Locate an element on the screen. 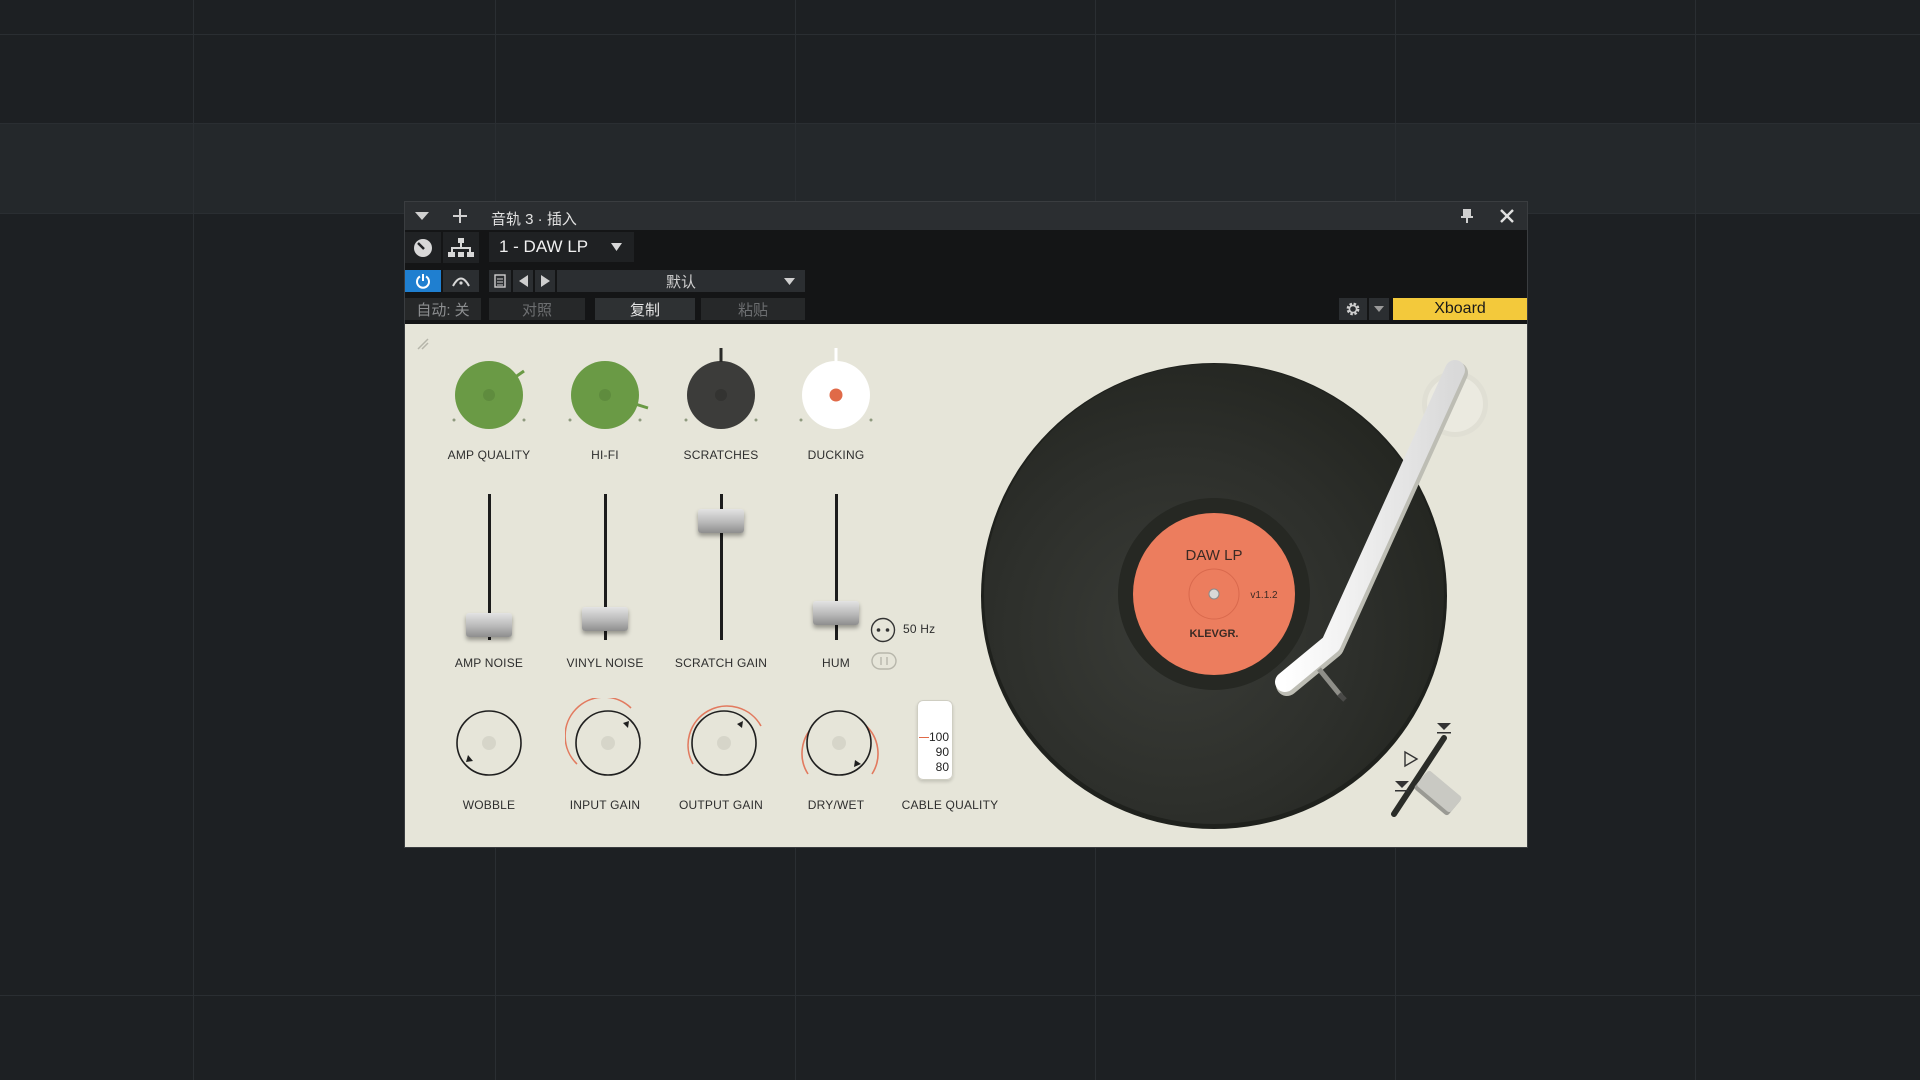 The width and height of the screenshot is (1920, 1080). preset-slot-label: 默认 is located at coordinates (680, 282).